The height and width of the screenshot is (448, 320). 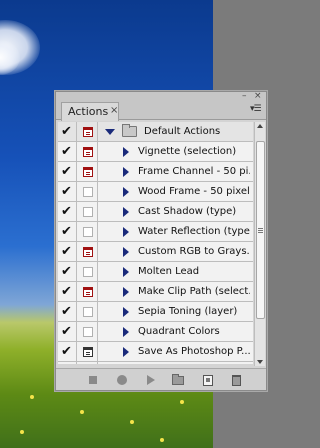 I want to click on action-set-row: ✔ Default Actions, so click(x=155, y=132).